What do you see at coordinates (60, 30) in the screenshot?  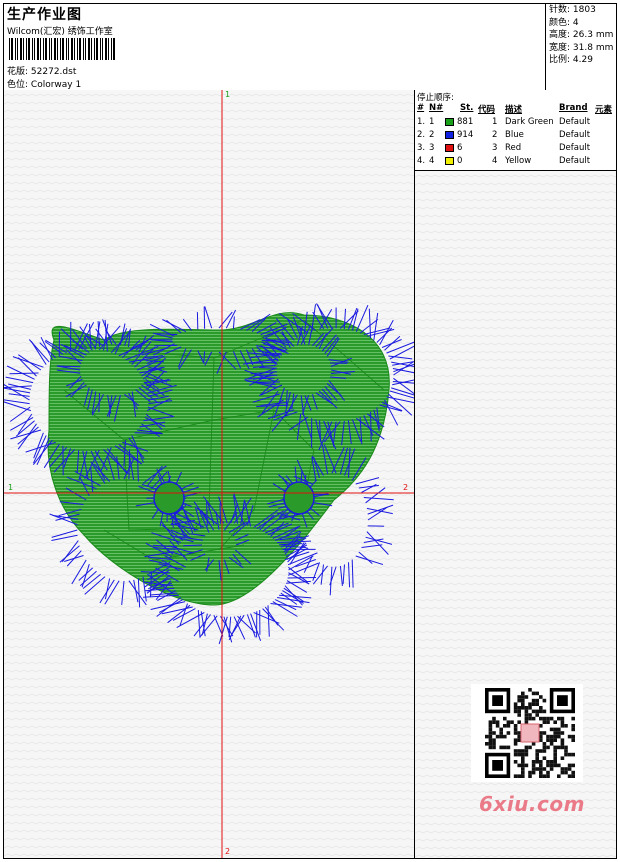 I see `company-name: Wilcom(汇宏) 绣饰工作室` at bounding box center [60, 30].